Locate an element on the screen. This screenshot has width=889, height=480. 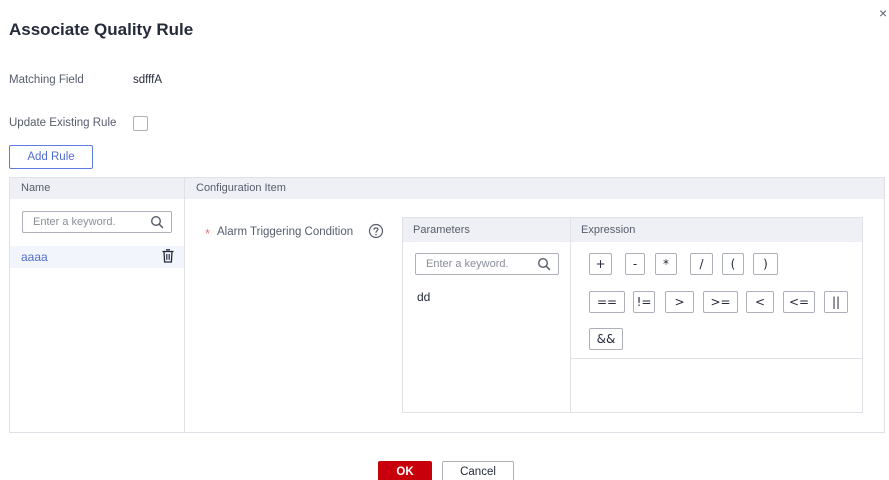
rule-search-input is located at coordinates (83, 222).